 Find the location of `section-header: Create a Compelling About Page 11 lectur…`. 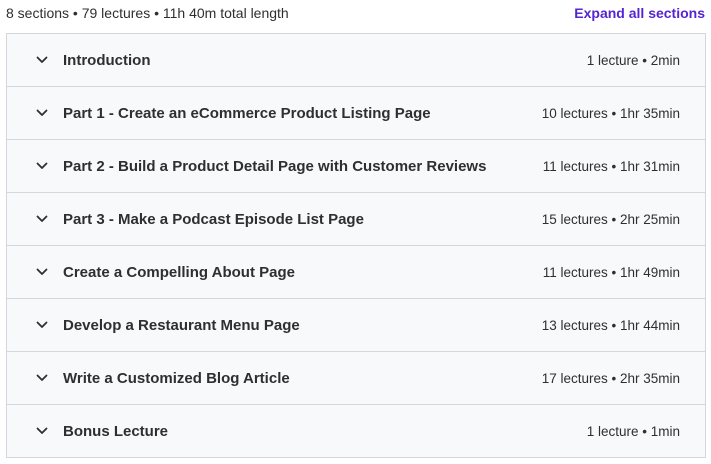

section-header: Create a Compelling About Page 11 lectur… is located at coordinates (356, 272).